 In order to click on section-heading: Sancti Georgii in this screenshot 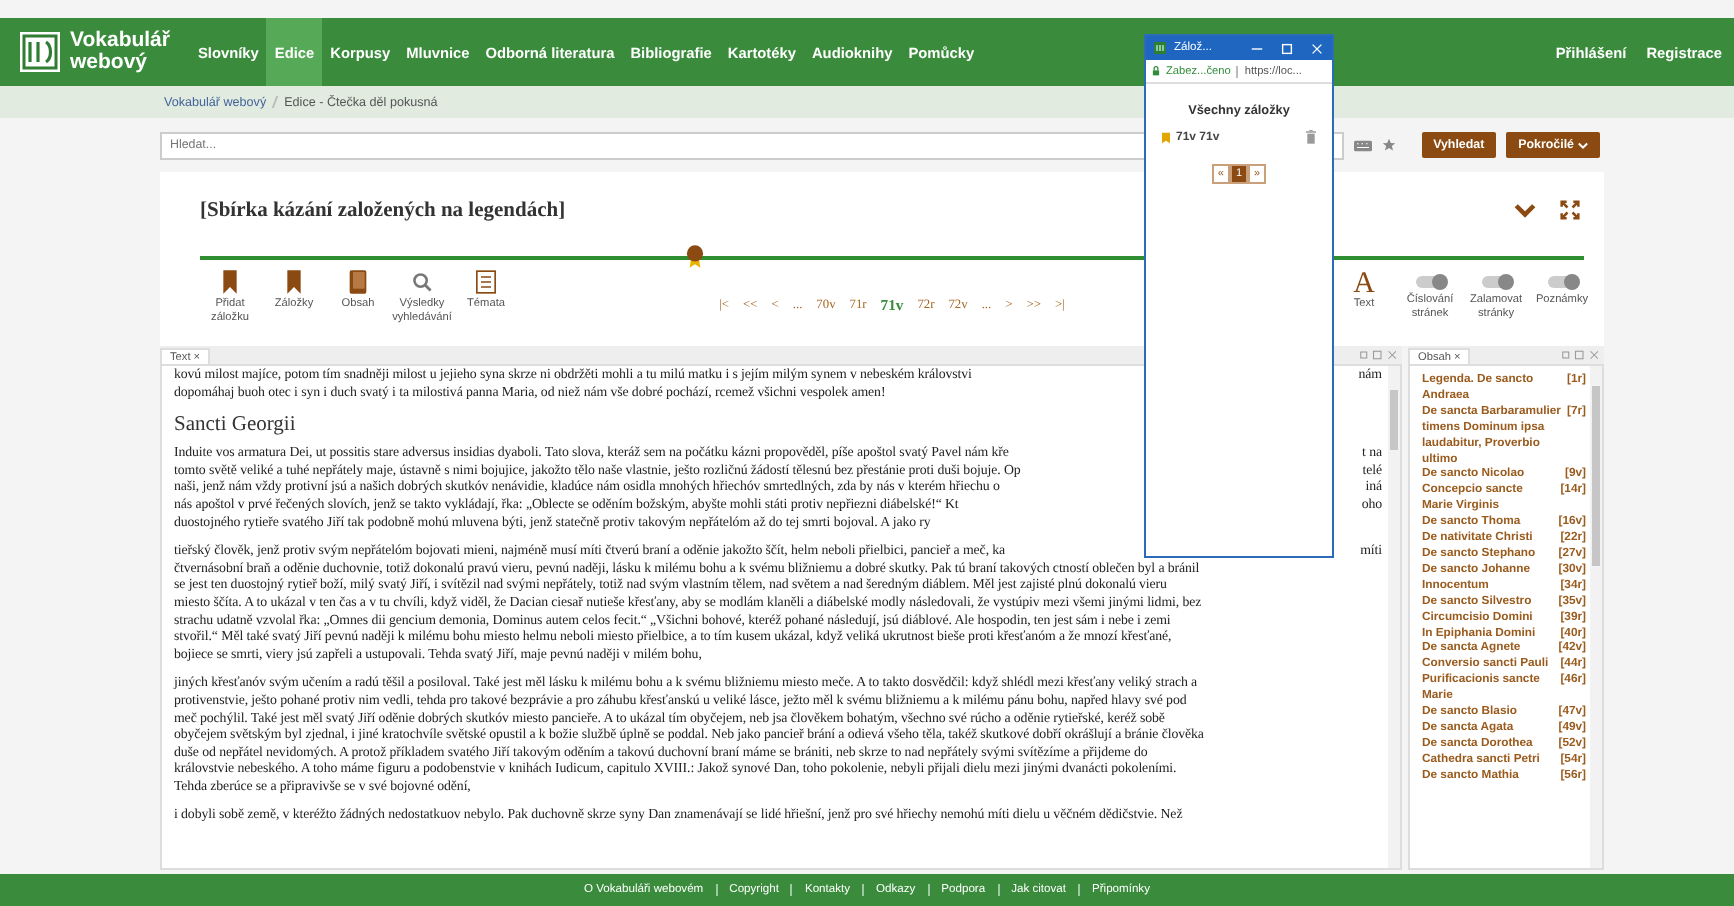, I will do `click(236, 425)`.